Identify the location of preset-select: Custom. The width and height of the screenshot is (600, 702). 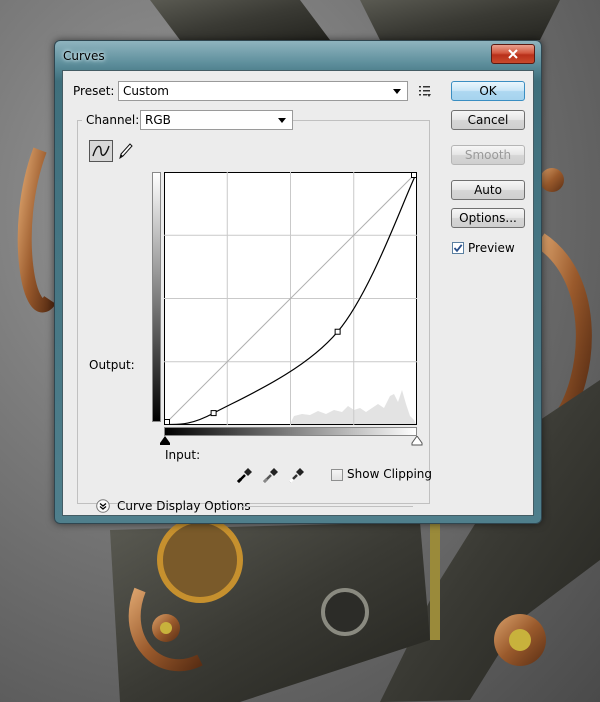
(263, 91).